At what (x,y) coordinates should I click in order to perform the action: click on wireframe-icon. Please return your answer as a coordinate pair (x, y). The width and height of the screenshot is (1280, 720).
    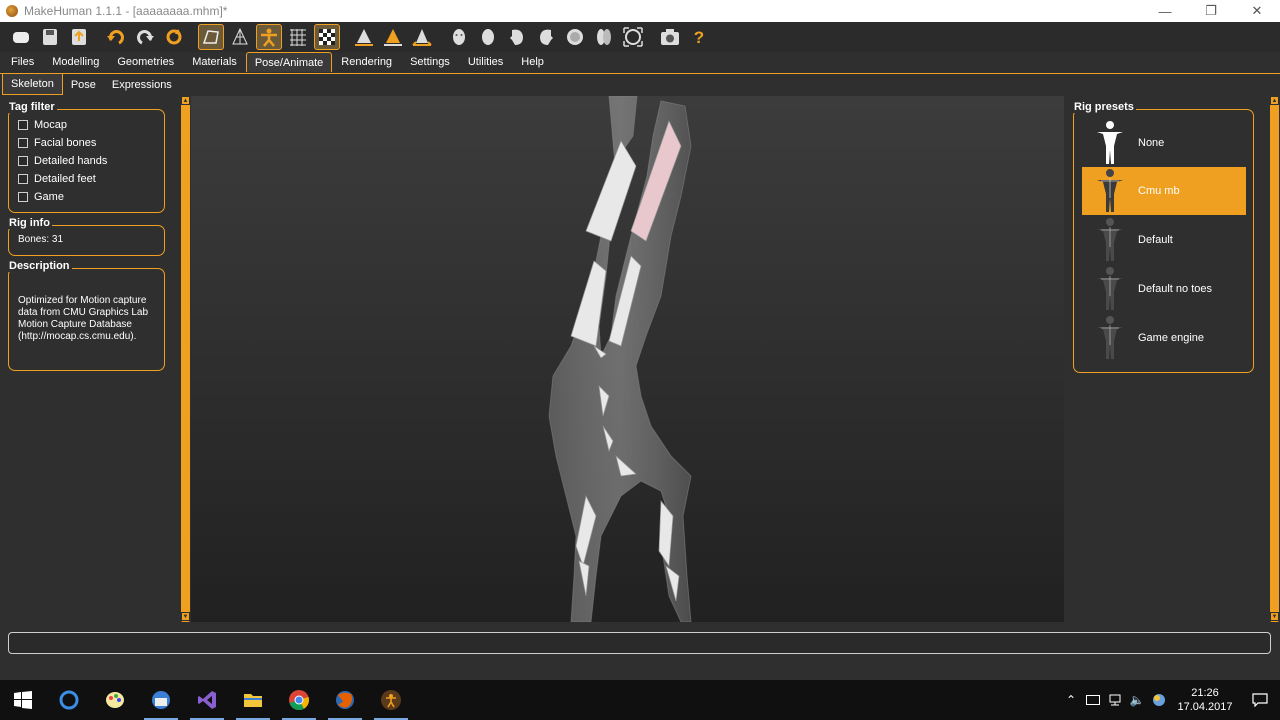
    Looking at the image, I should click on (240, 37).